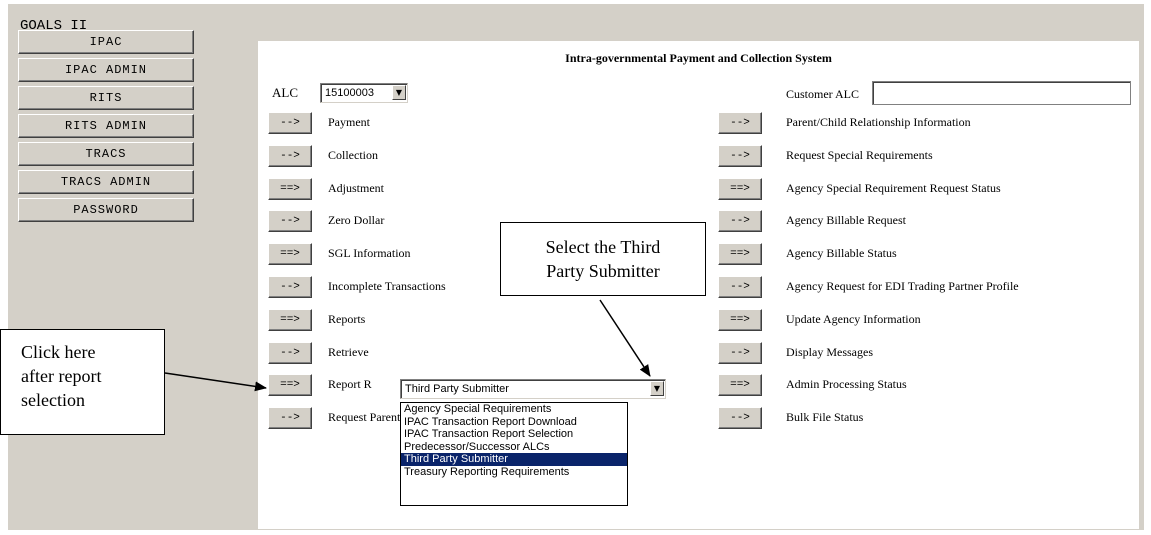 This screenshot has width=1151, height=535. What do you see at coordinates (285, 92) in the screenshot?
I see `alc-label: ALC` at bounding box center [285, 92].